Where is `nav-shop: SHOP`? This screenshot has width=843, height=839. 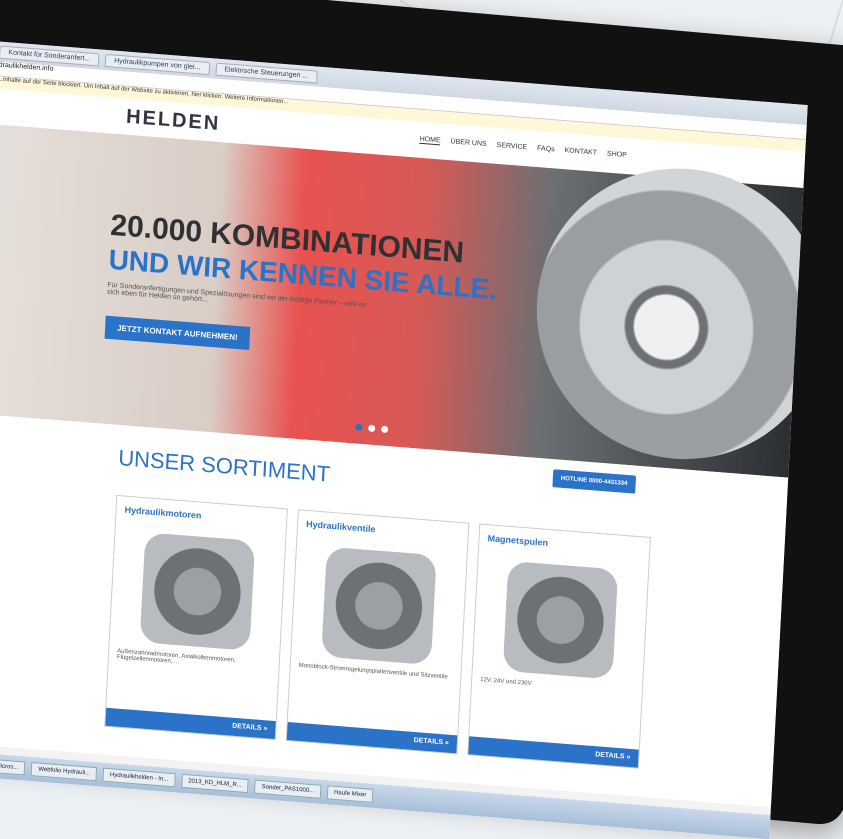 nav-shop: SHOP is located at coordinates (617, 156).